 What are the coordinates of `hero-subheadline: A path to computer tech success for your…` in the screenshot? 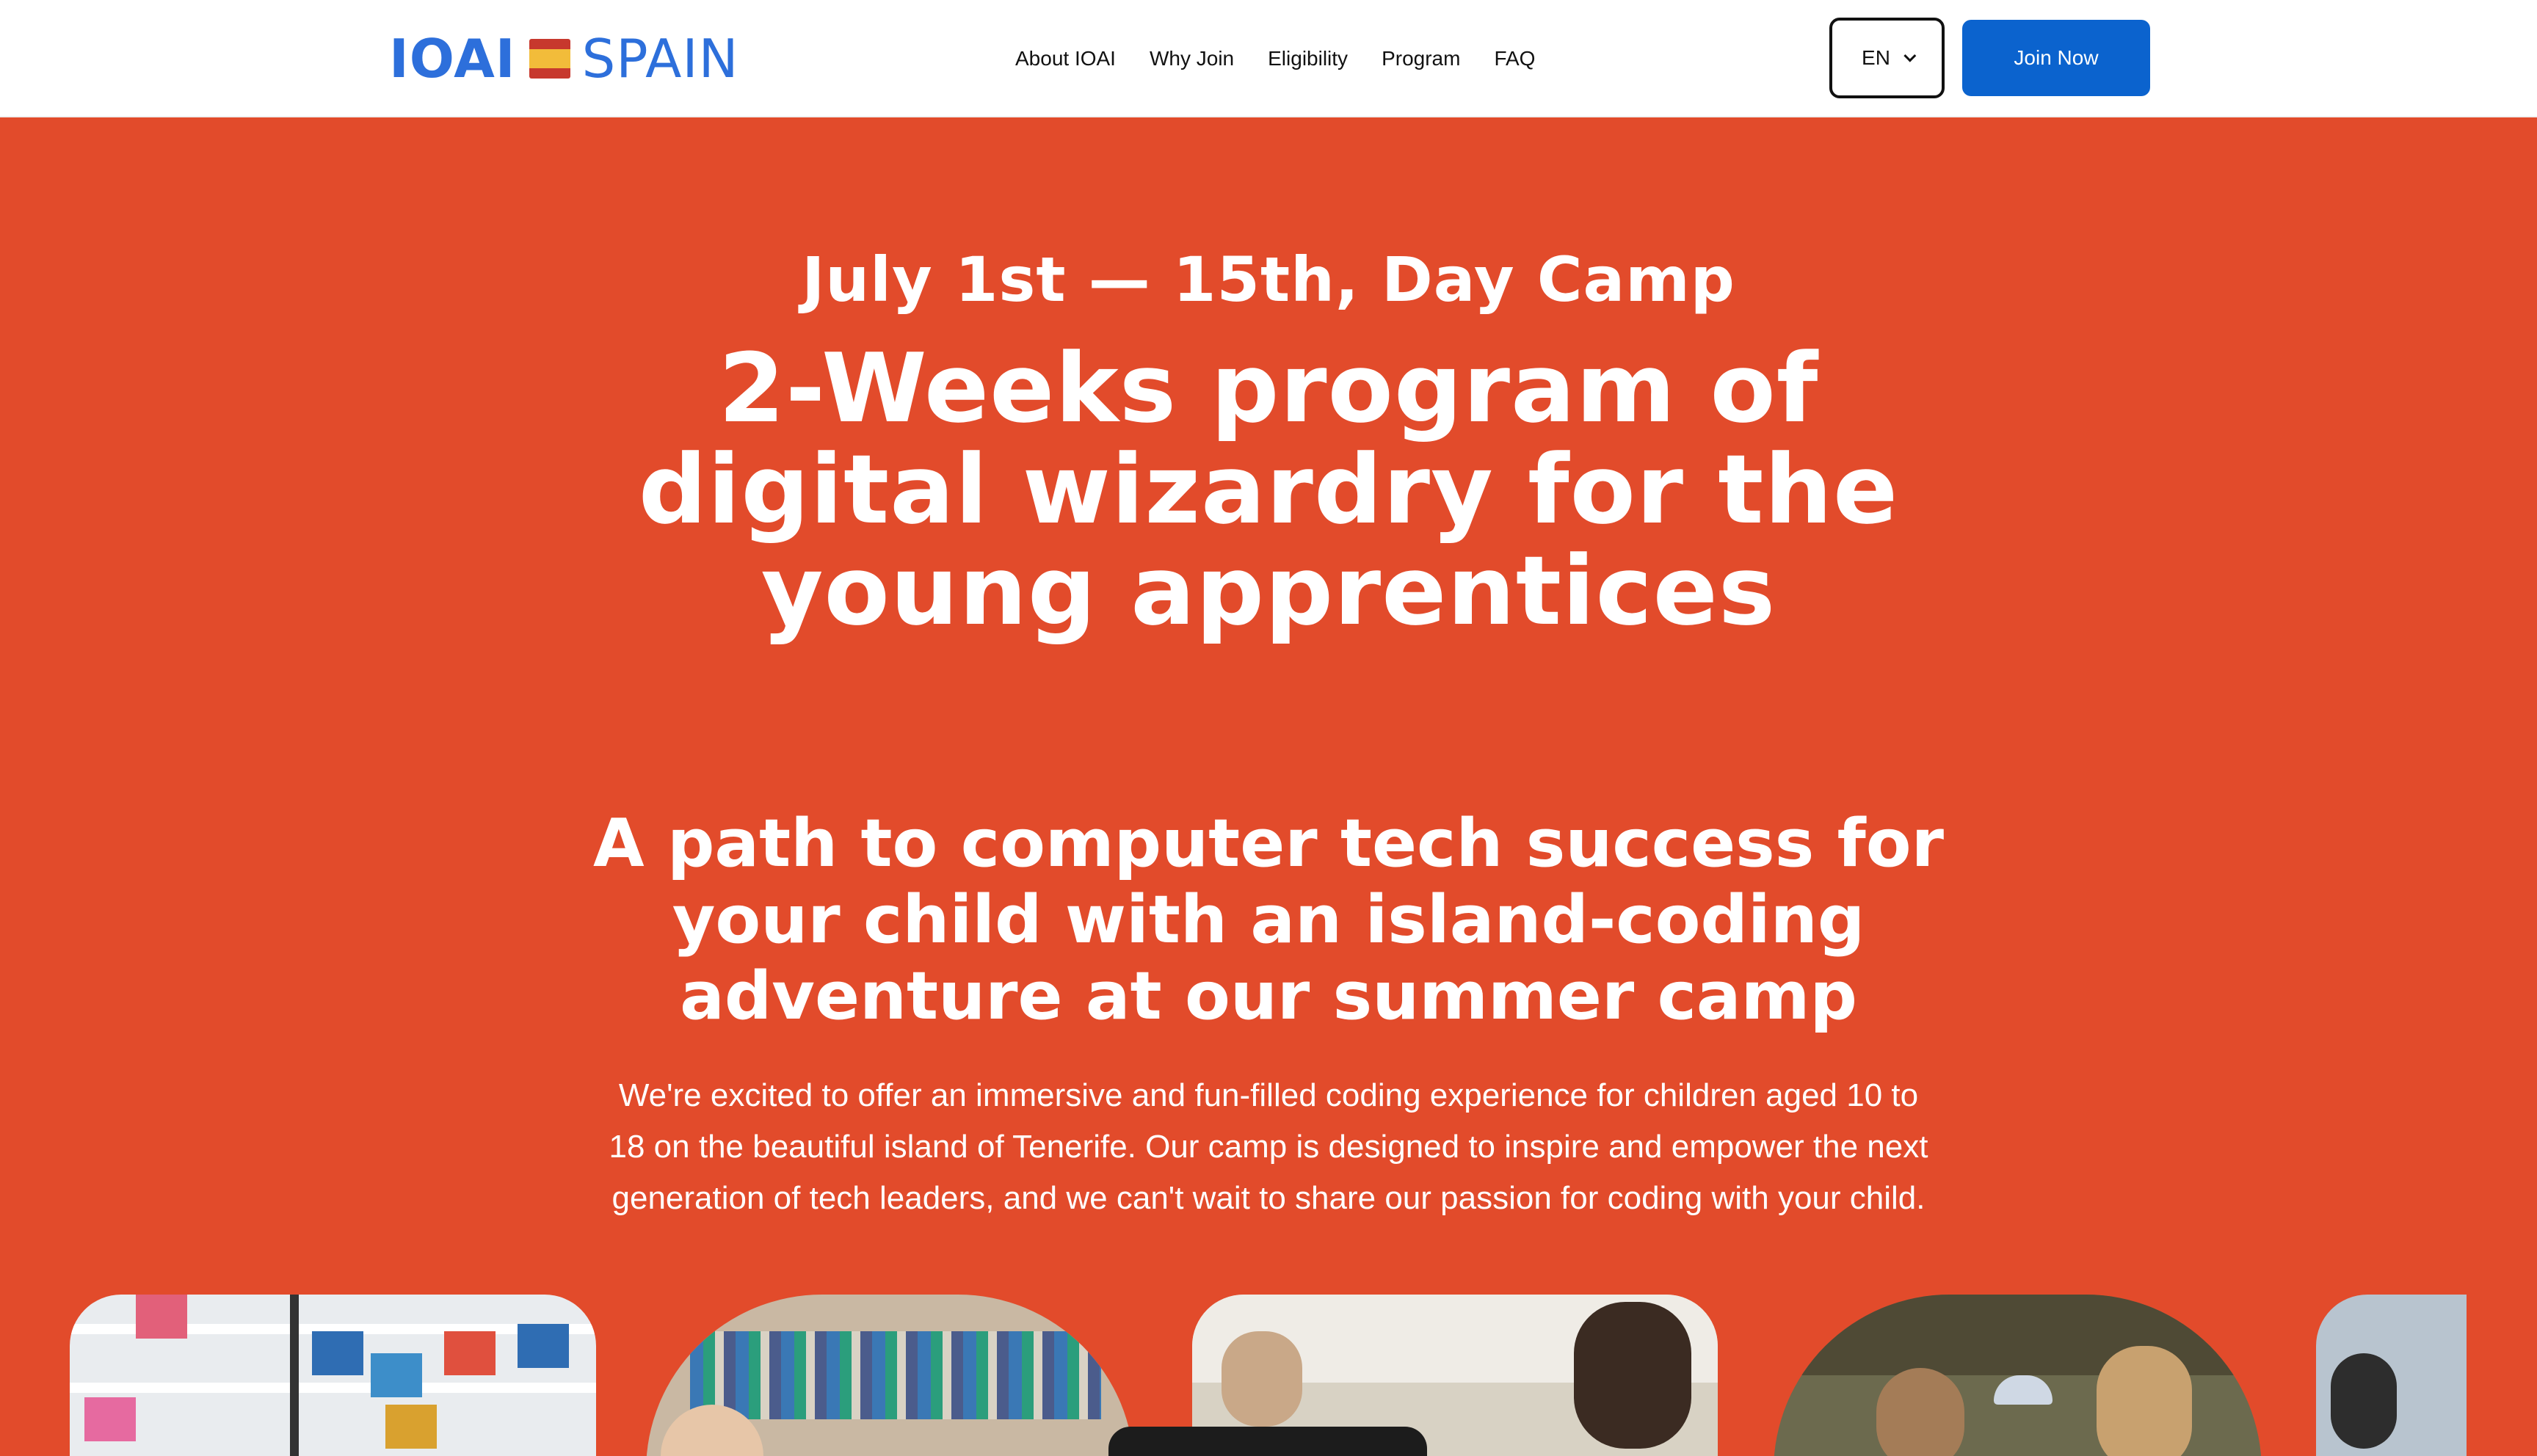 It's located at (1268, 920).